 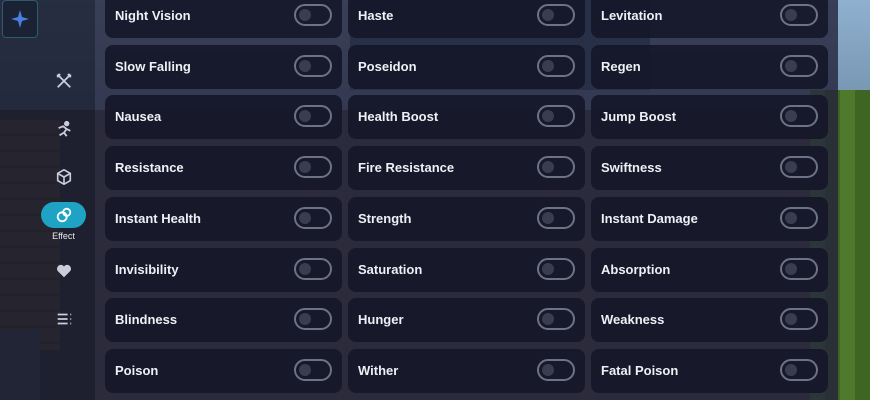 I want to click on effect-label: Hunger, so click(x=381, y=320).